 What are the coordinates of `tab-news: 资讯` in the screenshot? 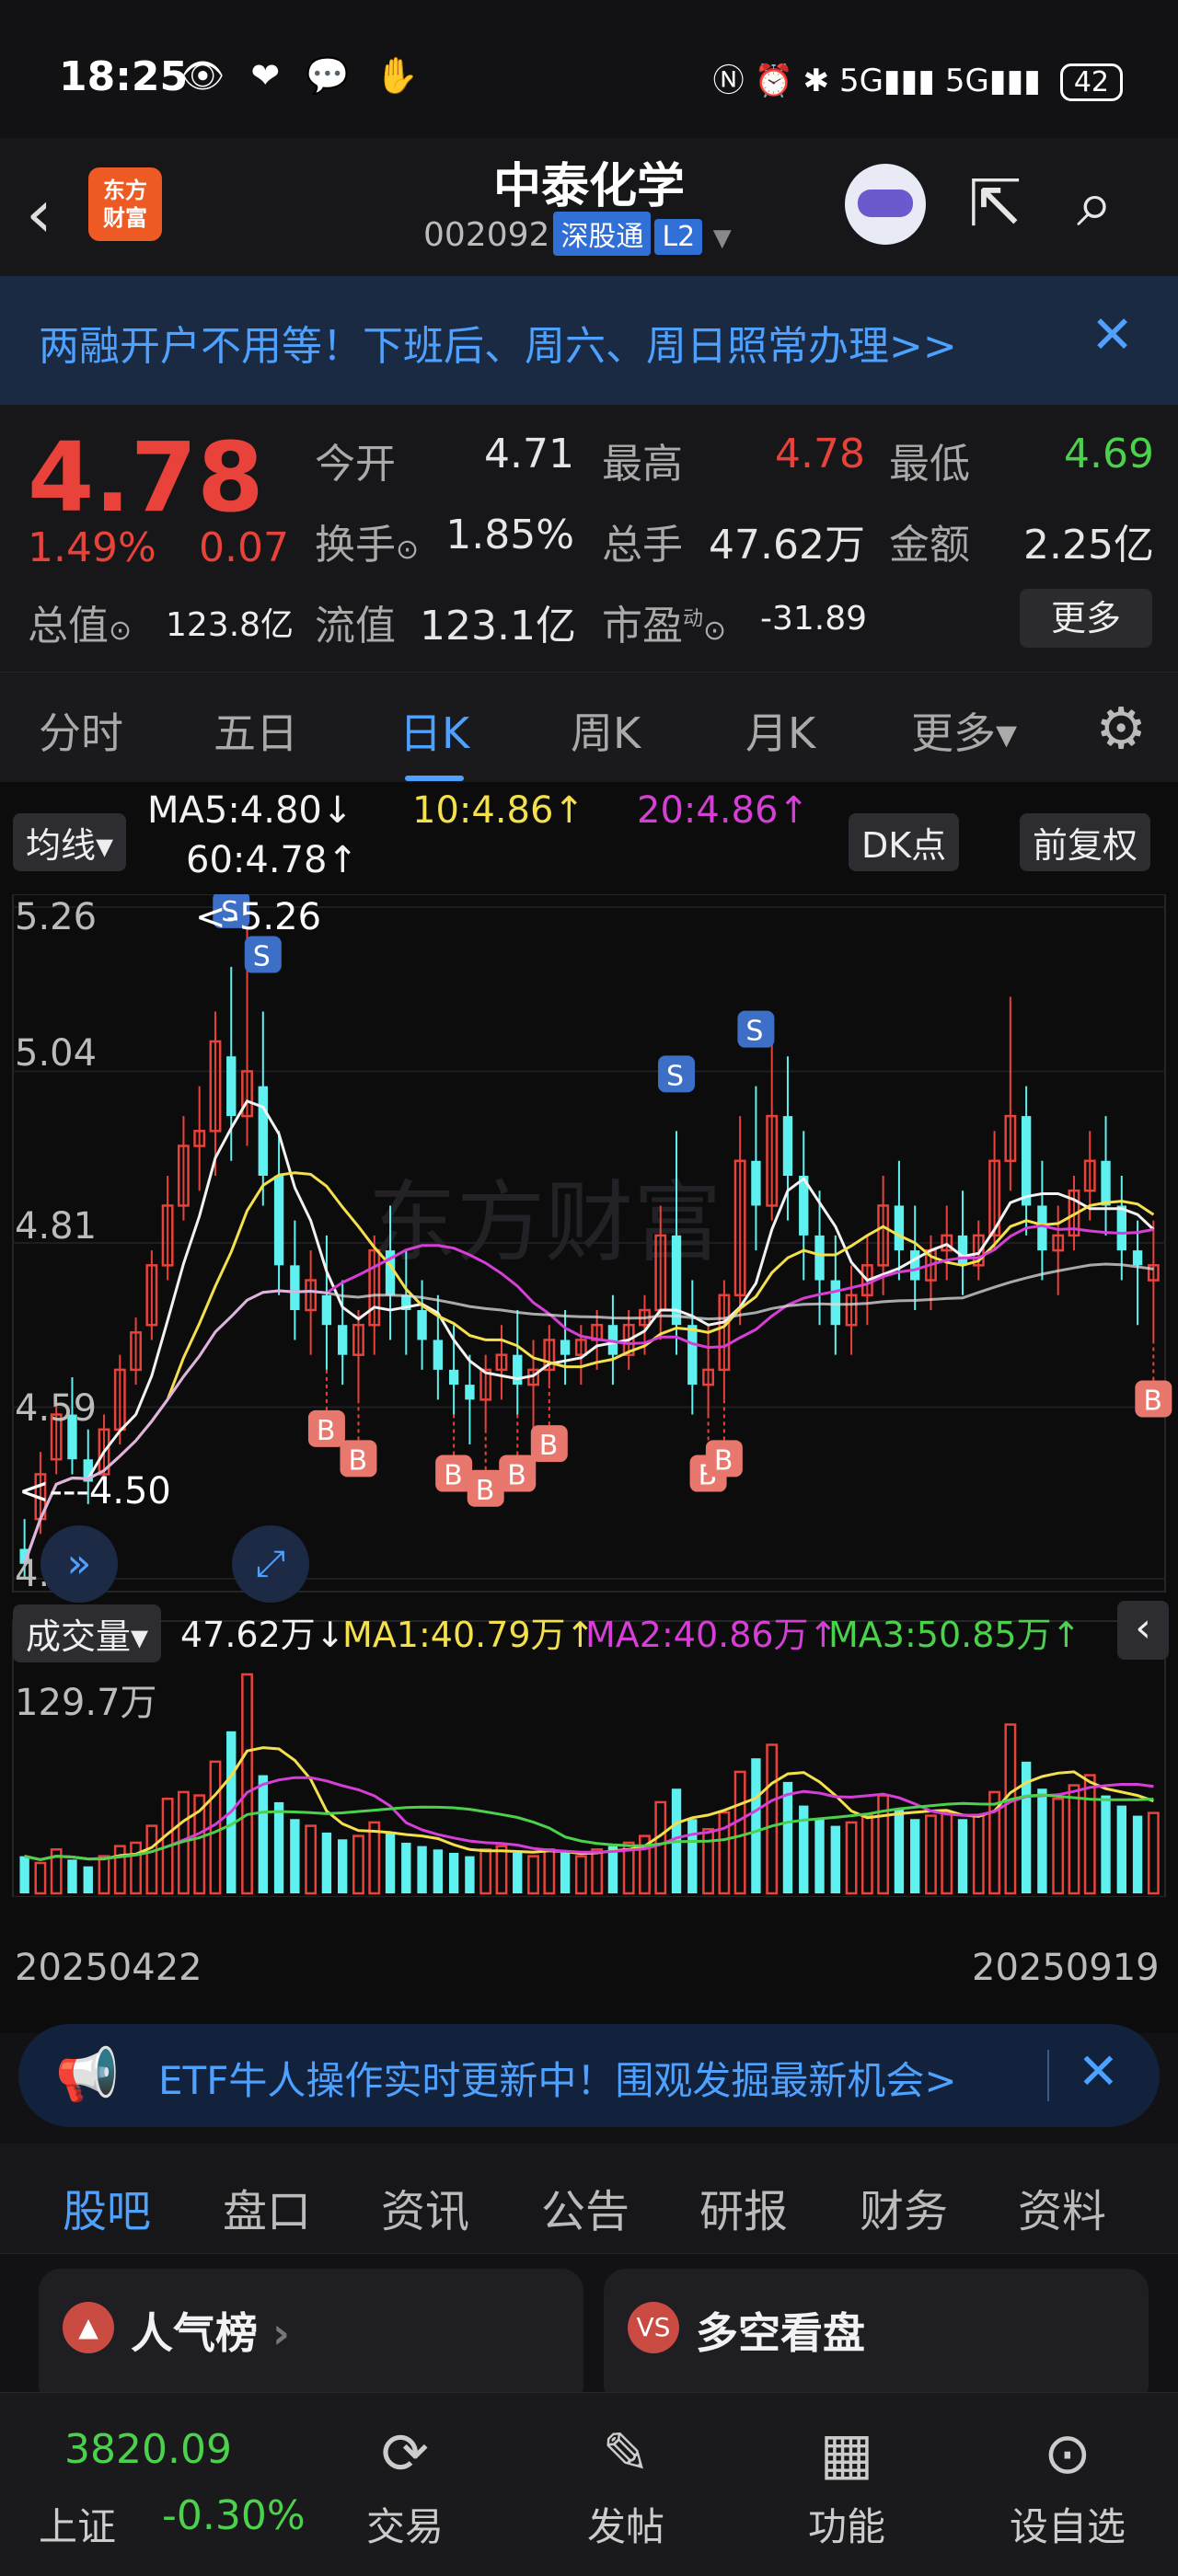 It's located at (425, 2207).